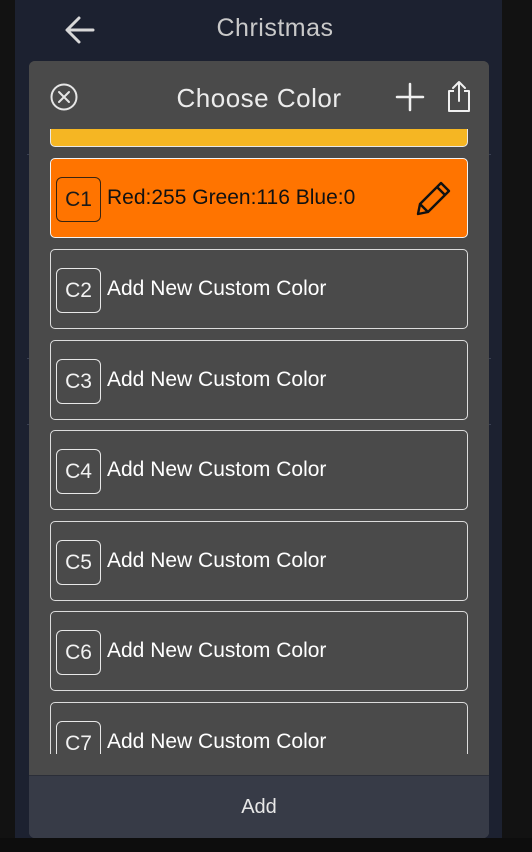  Describe the element at coordinates (259, 138) in the screenshot. I see `previous-color-item` at that location.